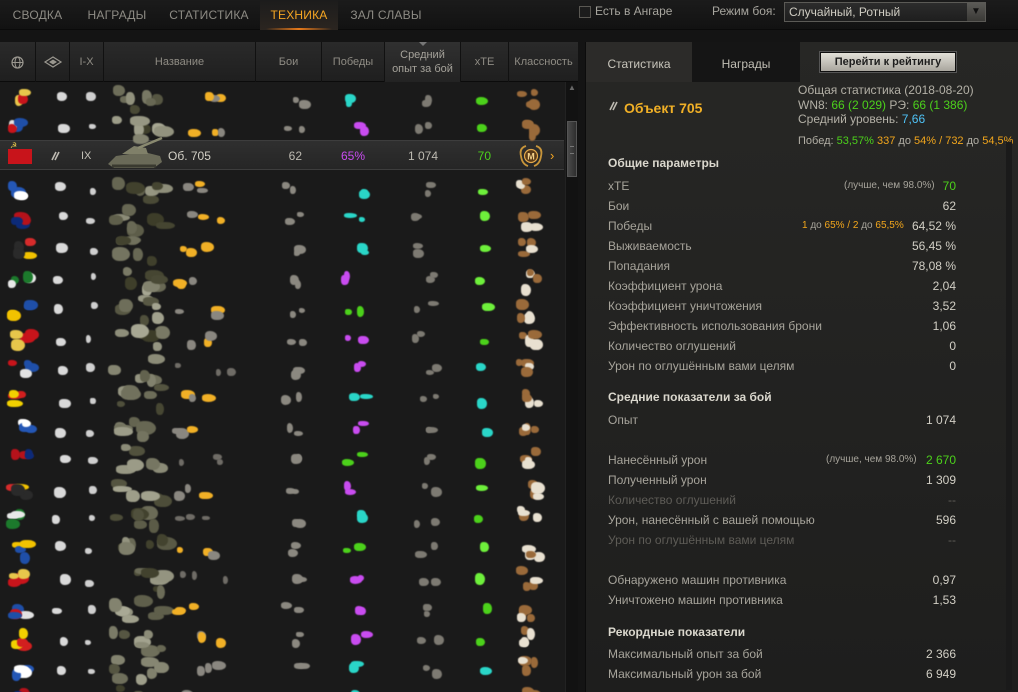 The width and height of the screenshot is (1018, 692). Describe the element at coordinates (663, 108) in the screenshot. I see `vehicle-title: Объект 705` at that location.